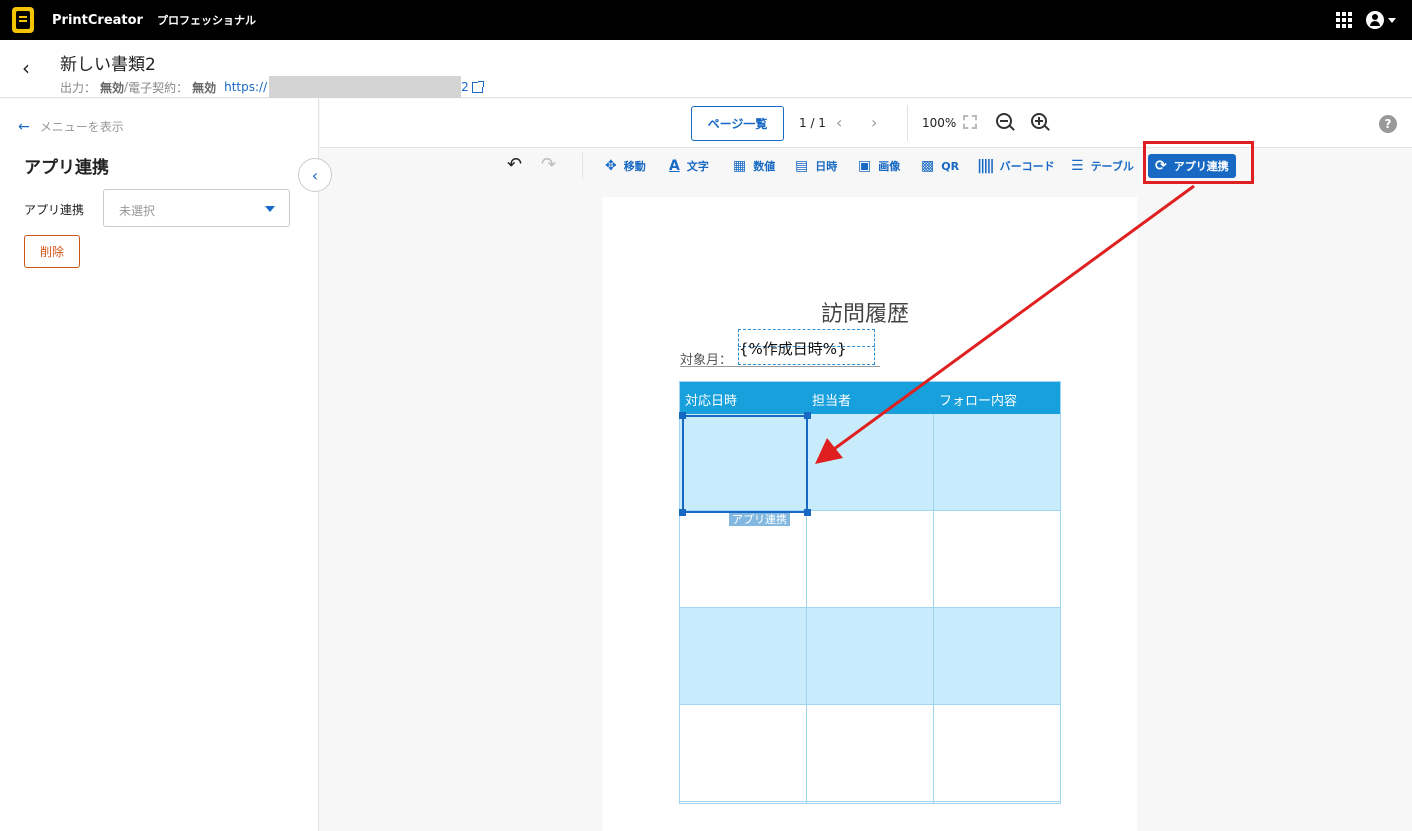  Describe the element at coordinates (1039, 121) in the screenshot. I see `zoom-in-icon` at that location.